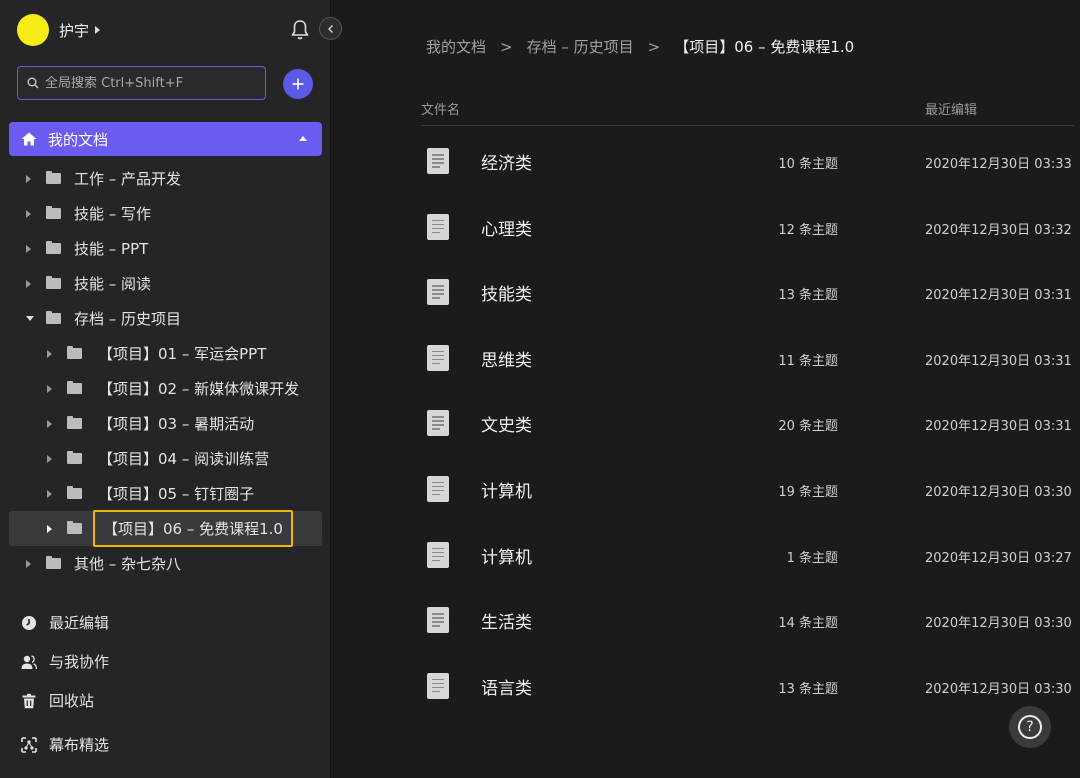 This screenshot has width=1080, height=778. Describe the element at coordinates (750, 357) in the screenshot. I see `file-row: 思维类 11 条主题 2020年12月30日 03:31` at that location.